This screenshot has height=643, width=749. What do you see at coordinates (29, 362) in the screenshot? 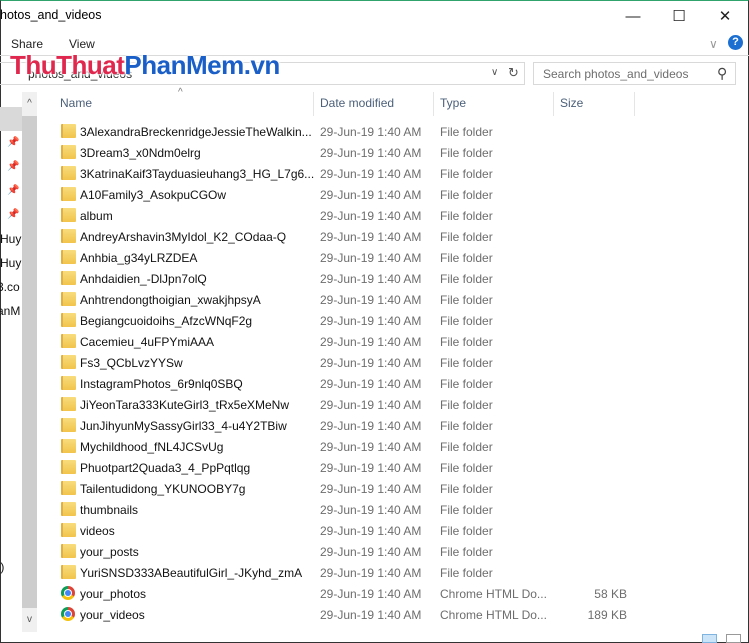
I see `nav-scrollbar: ^ v` at bounding box center [29, 362].